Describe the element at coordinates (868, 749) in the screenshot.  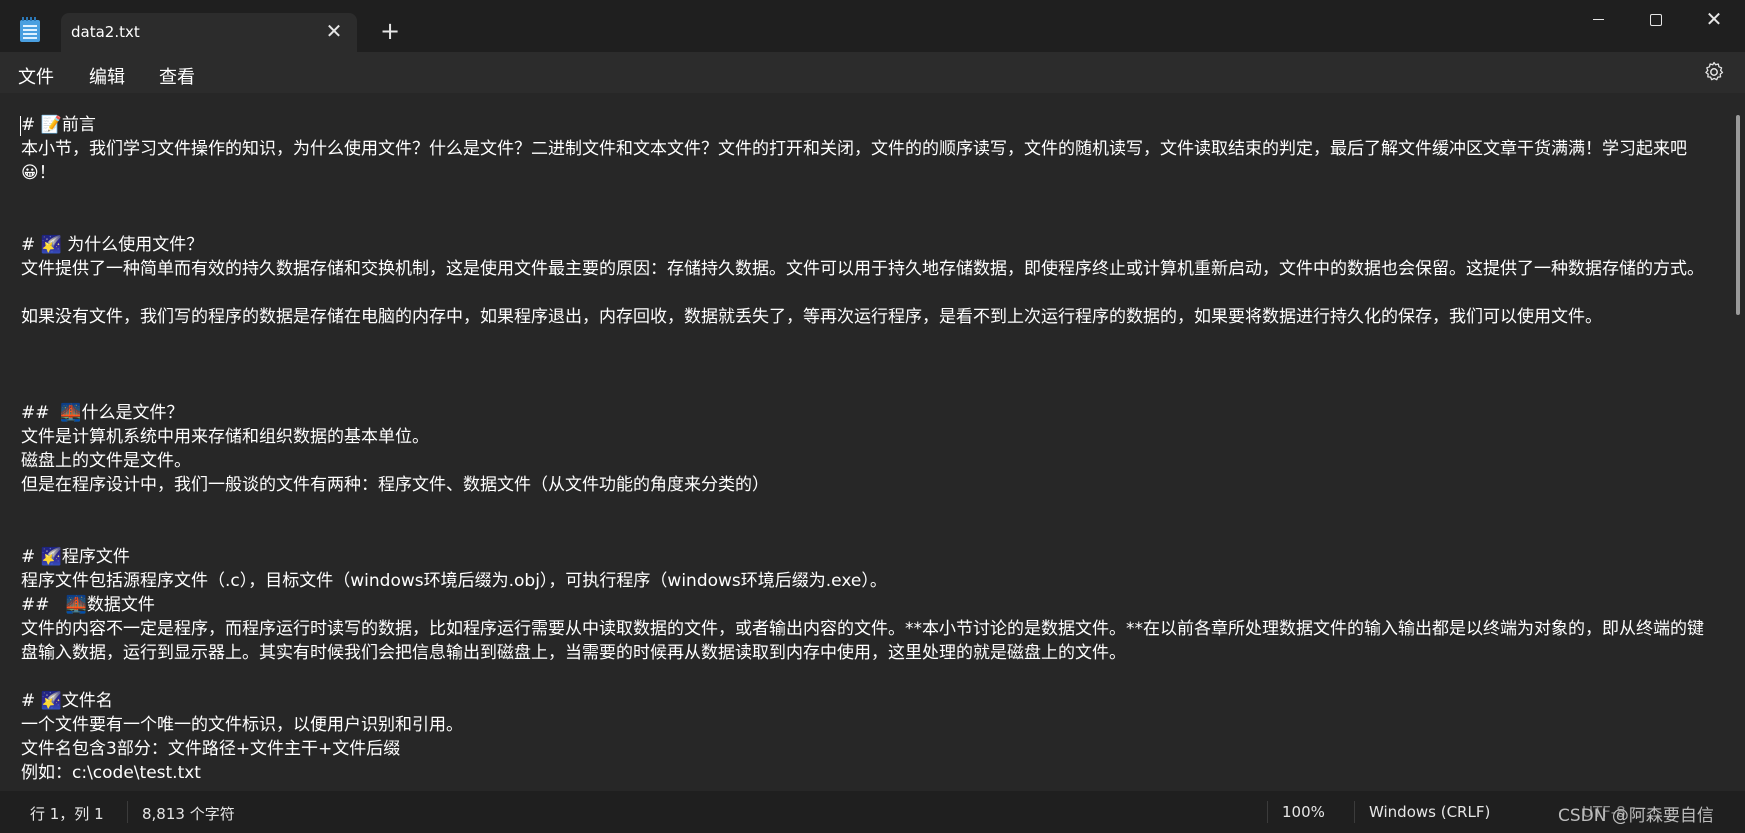
I see `text-line: 文件名包含3部分：文件路径+文件主干+文件后缀` at that location.